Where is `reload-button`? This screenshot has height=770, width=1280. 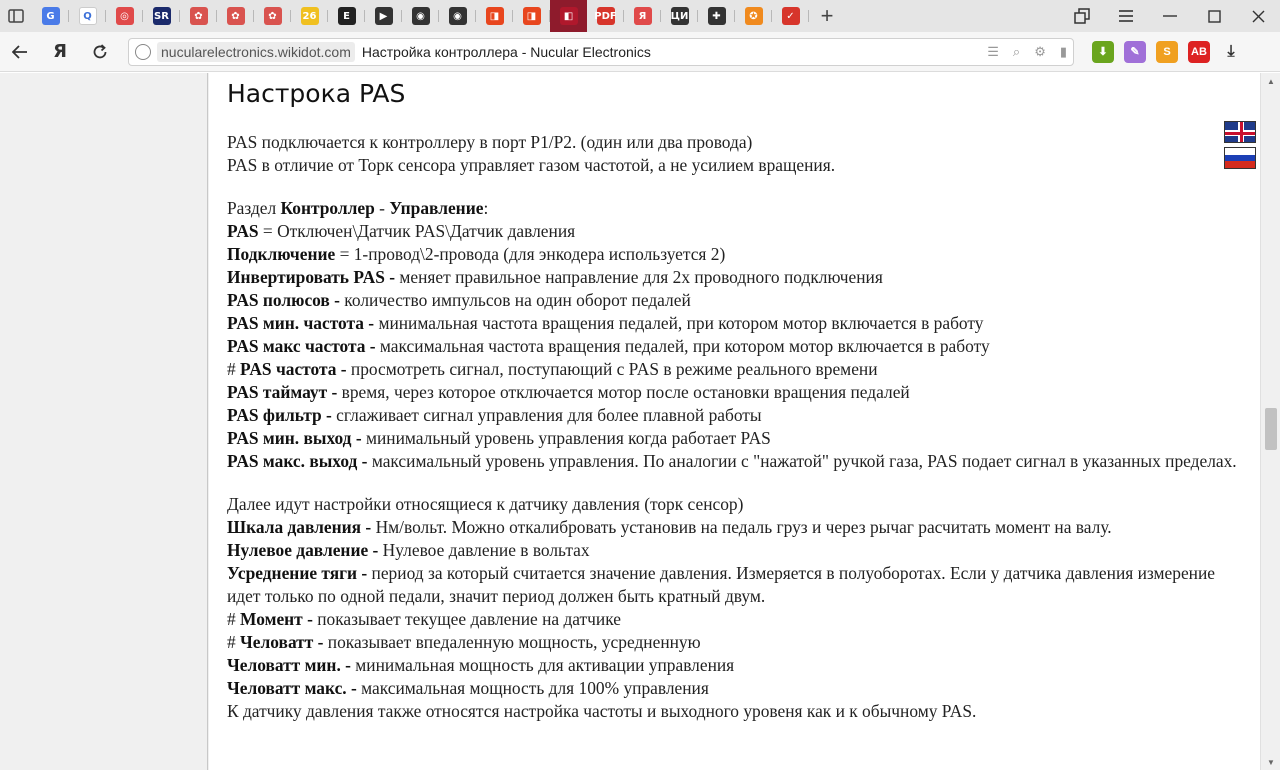
reload-button is located at coordinates (100, 52).